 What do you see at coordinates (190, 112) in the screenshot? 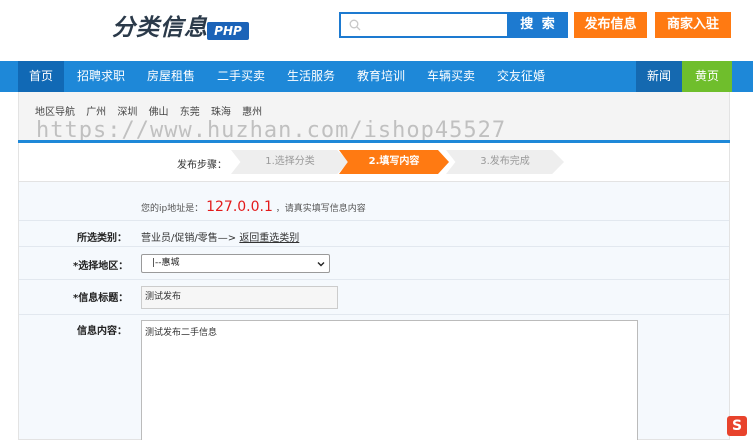
I see `region-city-link: 东莞` at bounding box center [190, 112].